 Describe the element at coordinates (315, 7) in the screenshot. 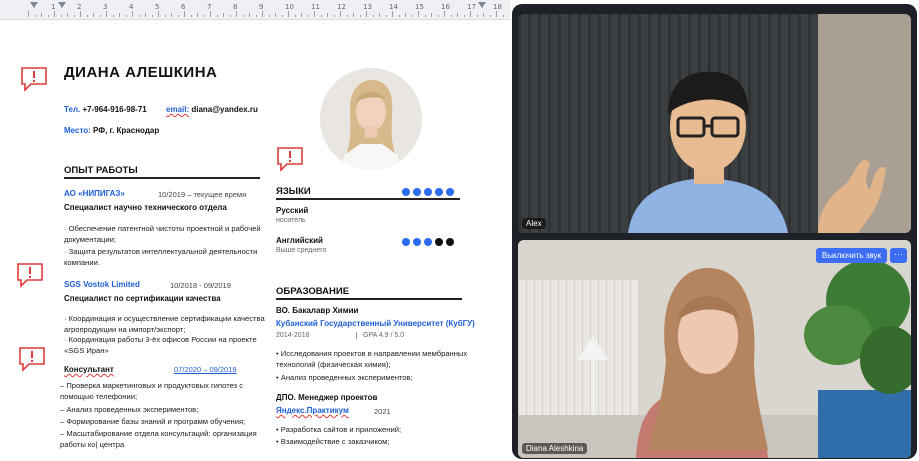

I see `ruler-number: 11` at that location.